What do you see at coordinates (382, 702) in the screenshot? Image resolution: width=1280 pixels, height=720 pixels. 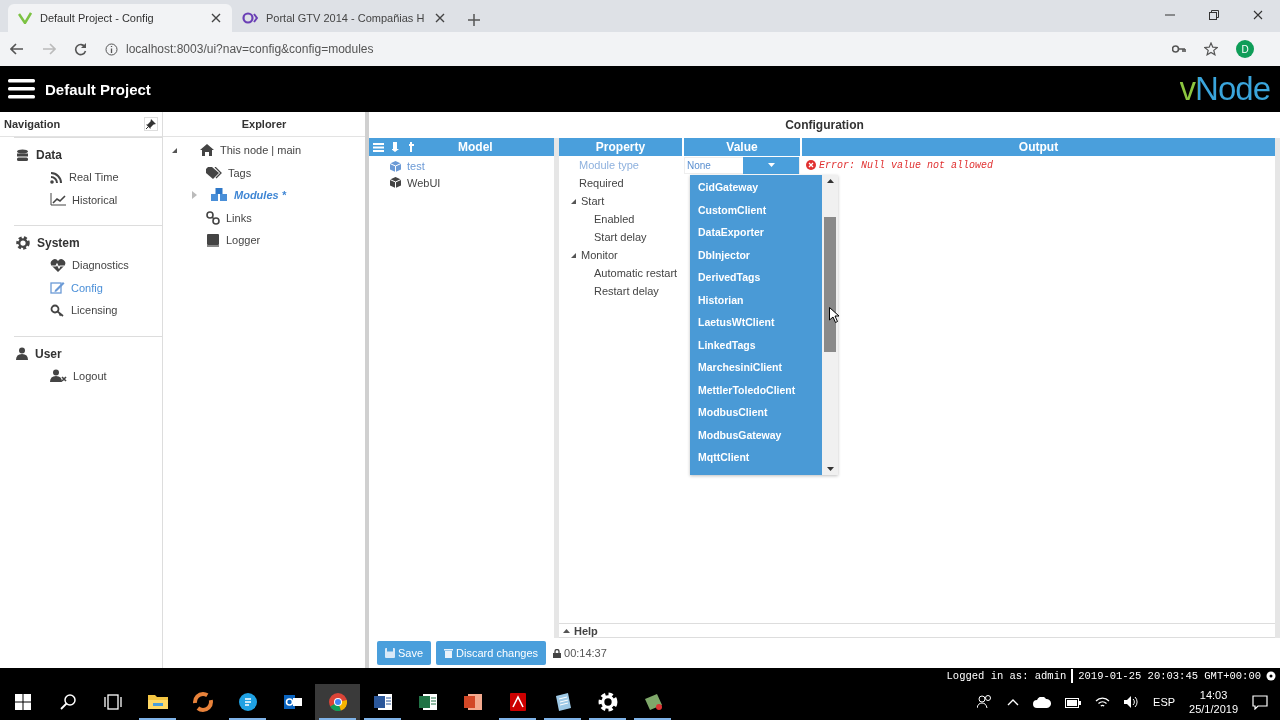 I see `document-icon` at bounding box center [382, 702].